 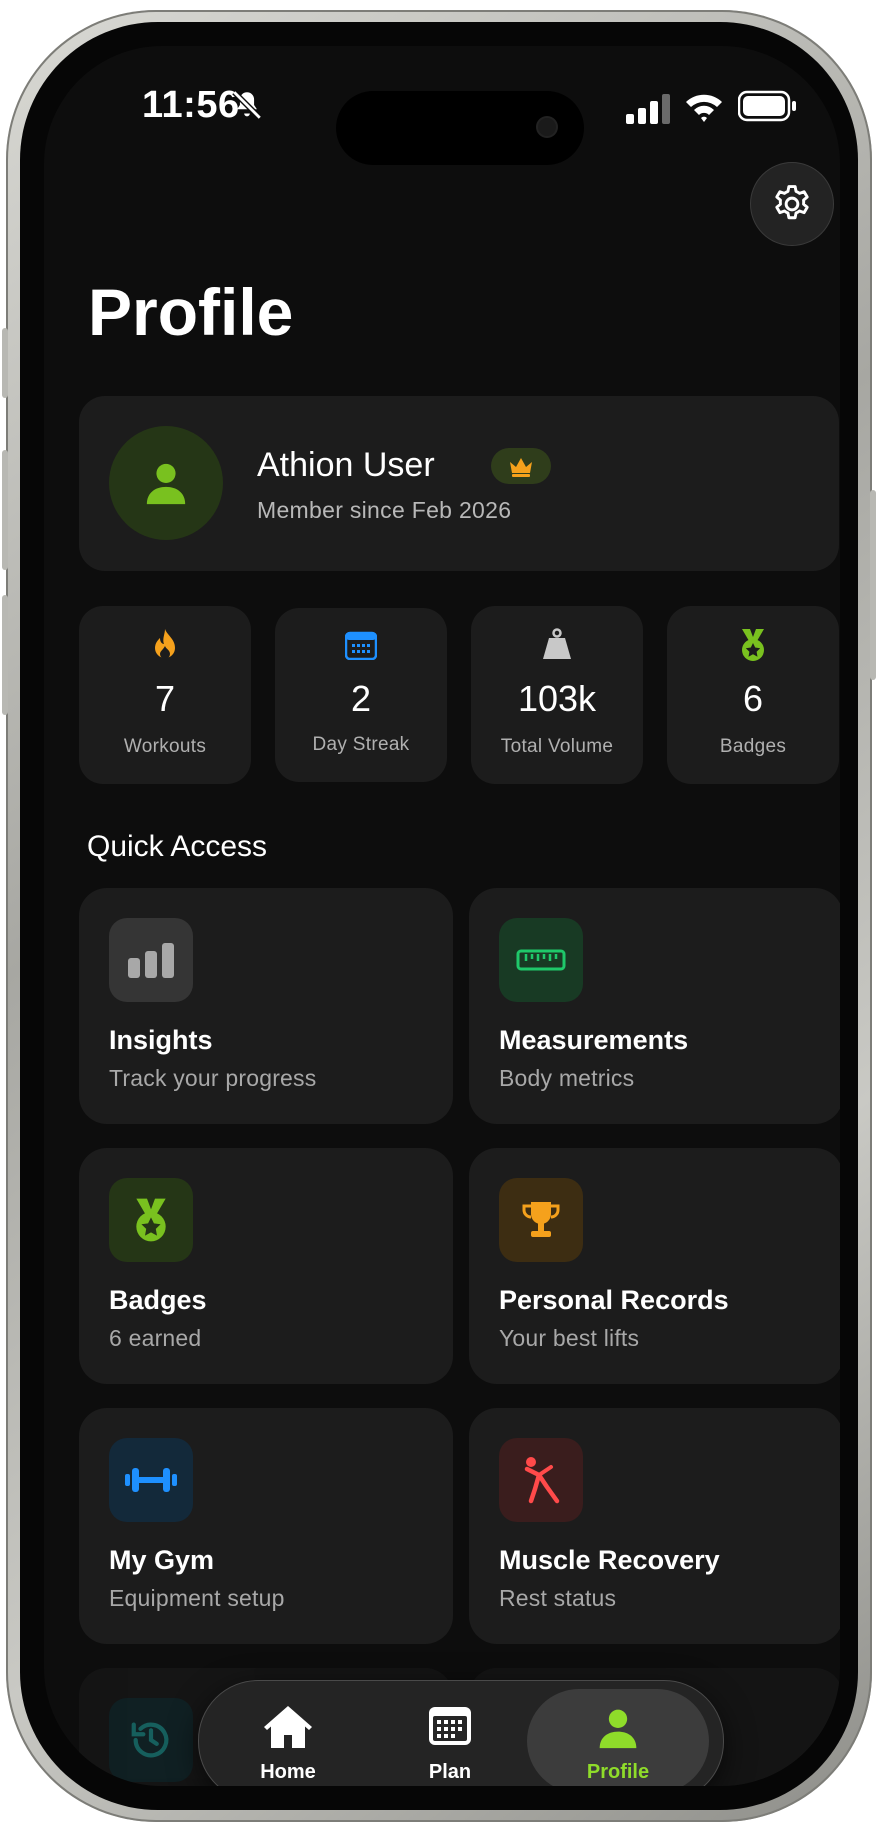 I want to click on avatar, so click(x=166, y=483).